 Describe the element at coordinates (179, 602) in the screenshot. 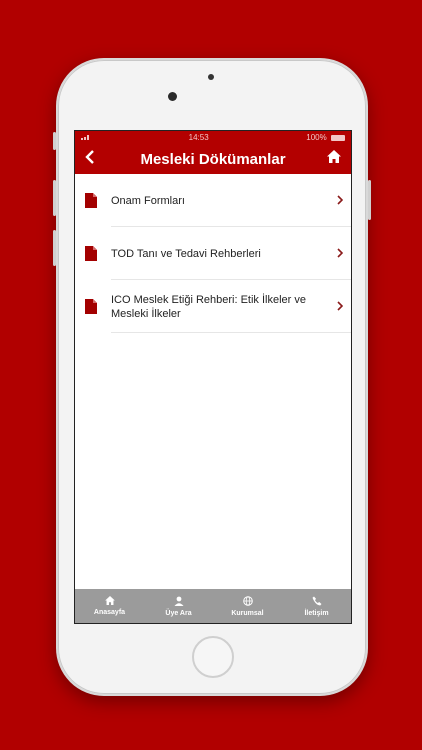

I see `user-search-icon` at that location.